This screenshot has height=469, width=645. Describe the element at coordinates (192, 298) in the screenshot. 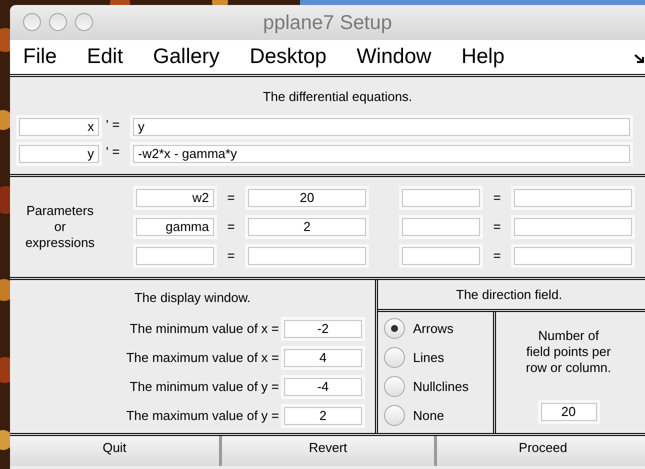

I see `section-title: The display window.` at that location.